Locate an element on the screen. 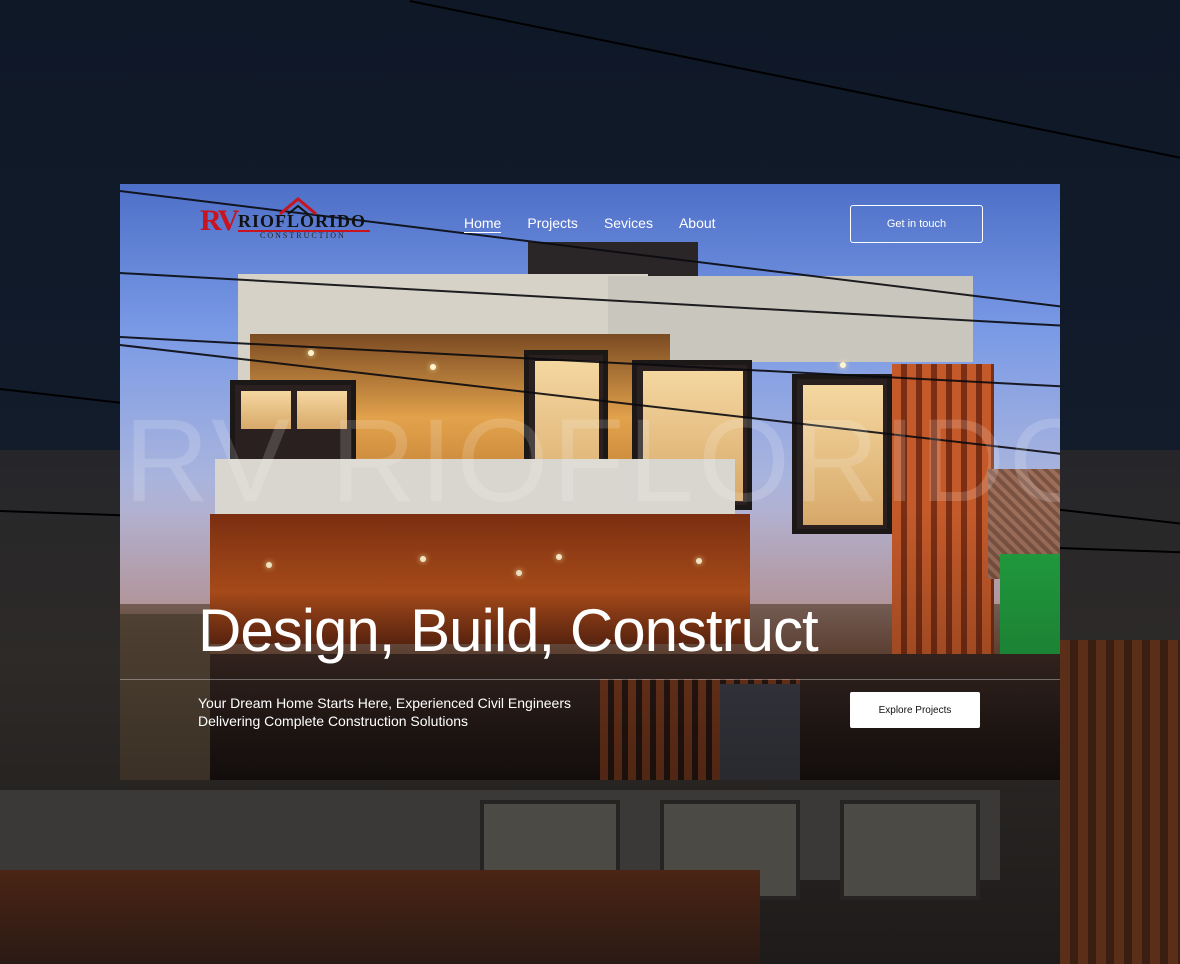  explore-projects-button: Explore Projects is located at coordinates (915, 710).